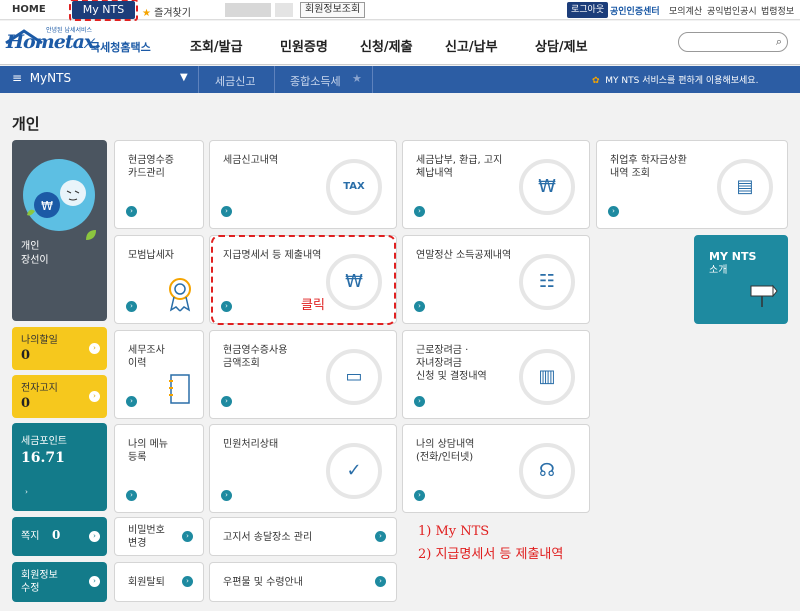 The width and height of the screenshot is (800, 611). What do you see at coordinates (303, 184) in the screenshot?
I see `tile-tax-return-history: 세금신고내역 TAX ›` at bounding box center [303, 184].